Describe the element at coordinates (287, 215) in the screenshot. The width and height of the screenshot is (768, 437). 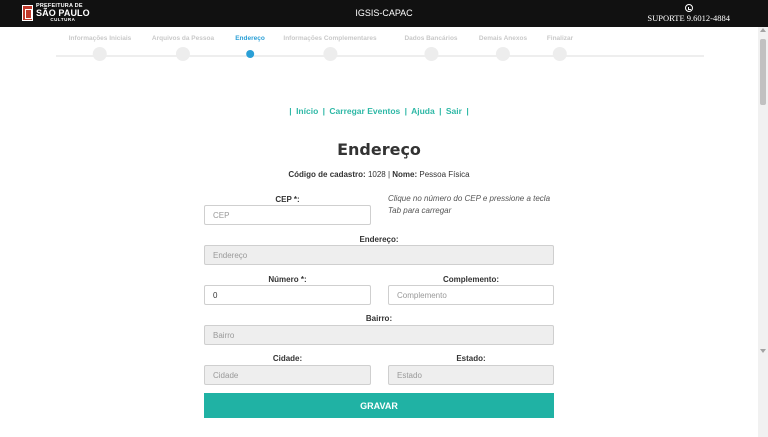
I see `cep-input` at that location.